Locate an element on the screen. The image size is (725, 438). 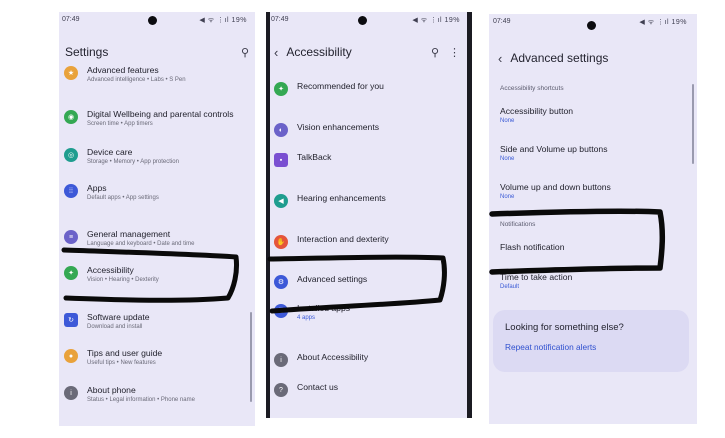
advanced-settings-appbar: ‹ Advanced settings is located at coordinates (593, 58).